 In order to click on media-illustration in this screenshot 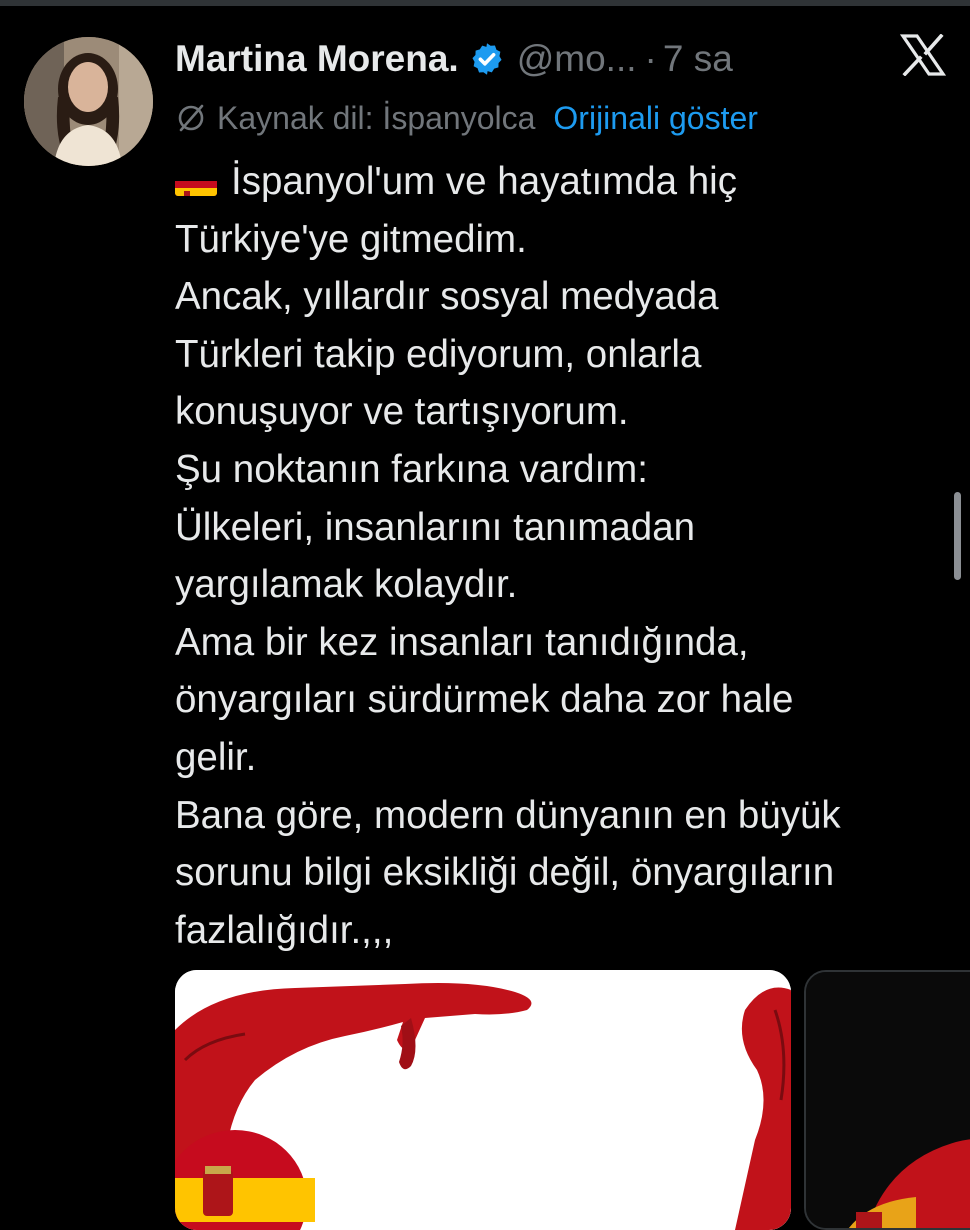, I will do `click(483, 1100)`.